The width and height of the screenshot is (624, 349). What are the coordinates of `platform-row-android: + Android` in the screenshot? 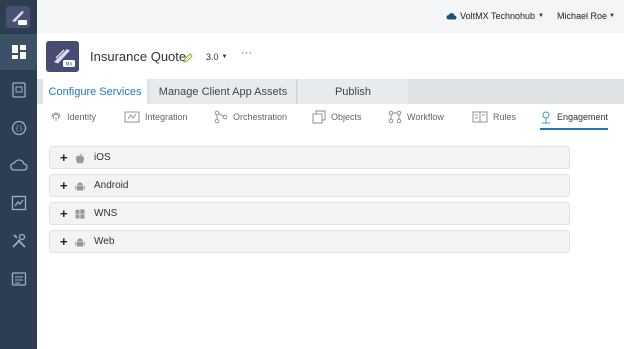 It's located at (309, 185).